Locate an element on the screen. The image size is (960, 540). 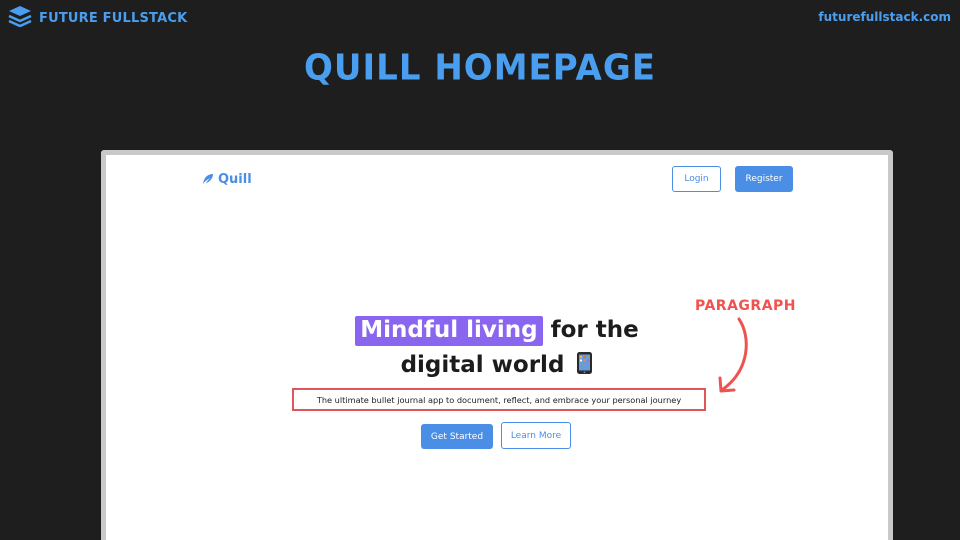
site-url: futurefullstack.com is located at coordinates (884, 17).